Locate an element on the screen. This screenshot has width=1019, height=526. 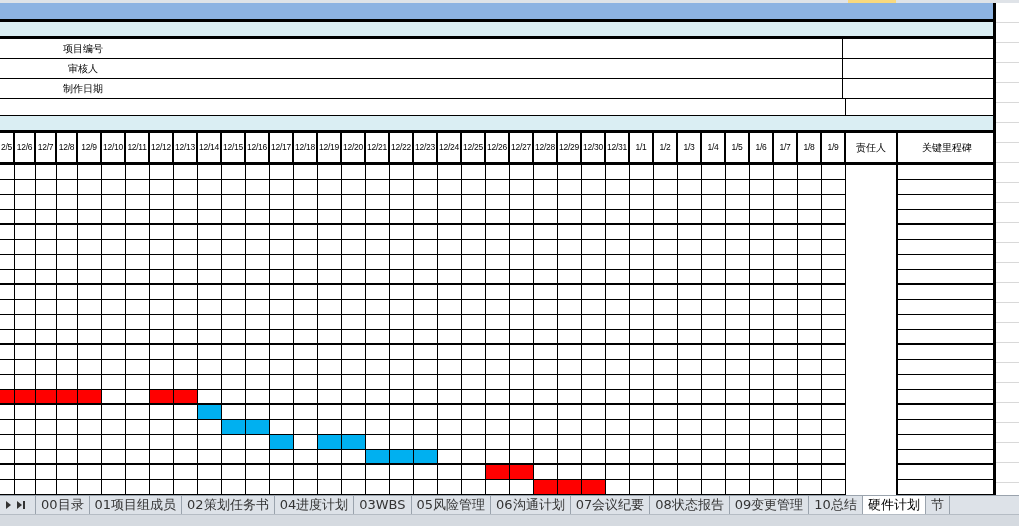
date-header: 1/3 is located at coordinates (690, 147).